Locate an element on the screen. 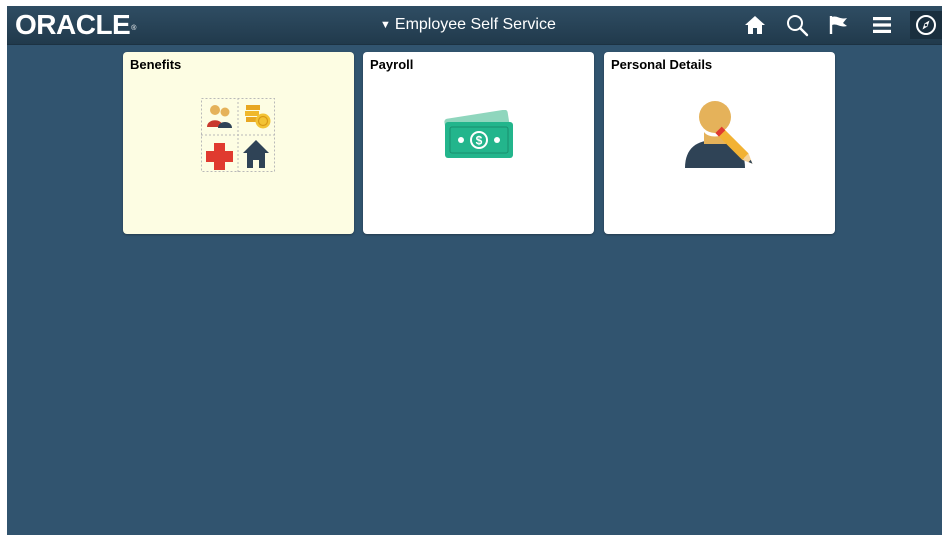 The image size is (942, 535). money-icon: $ is located at coordinates (478, 134).